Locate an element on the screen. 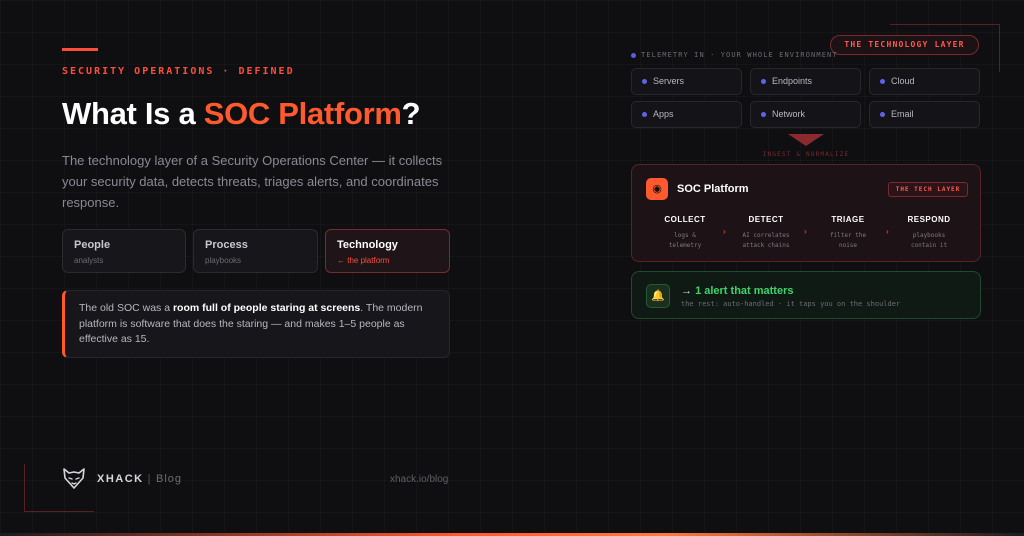 The width and height of the screenshot is (1024, 536). pill-process: Process playbooks is located at coordinates (255, 251).